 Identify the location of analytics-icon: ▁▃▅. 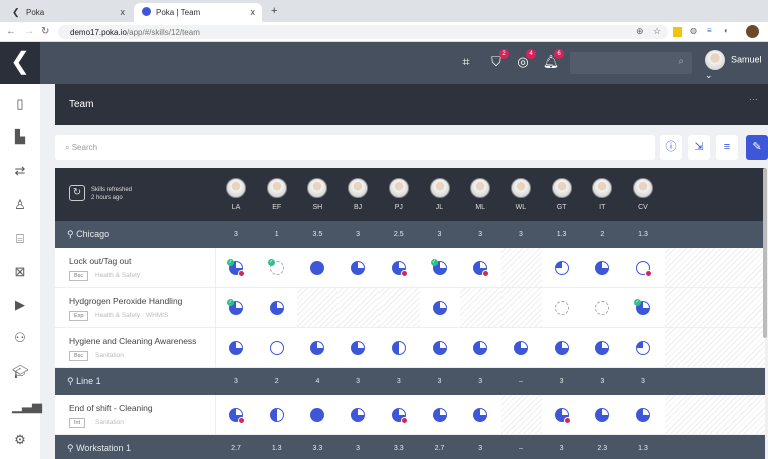
(27, 406).